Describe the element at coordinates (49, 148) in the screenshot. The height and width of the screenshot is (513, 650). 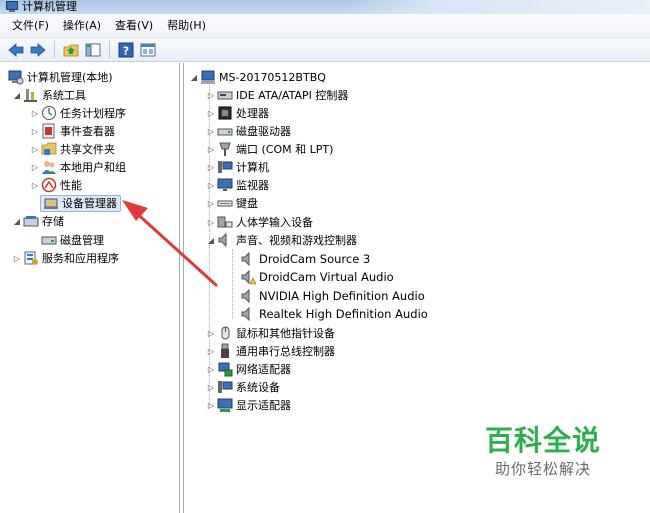
I see `shared-folder-icon` at that location.